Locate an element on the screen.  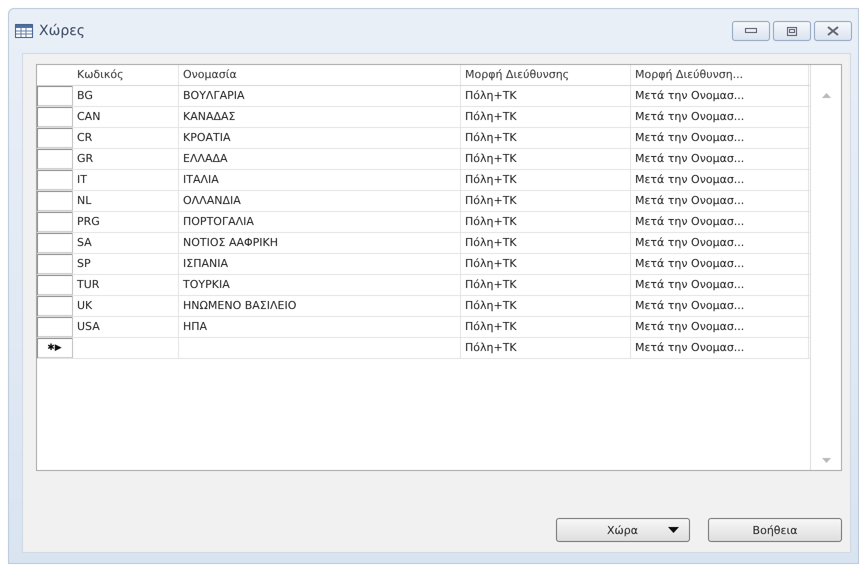
table-cell: ΗΝΩΜΕΝΟ ΒΑΣΙΛΕΙΟ is located at coordinates (320, 306).